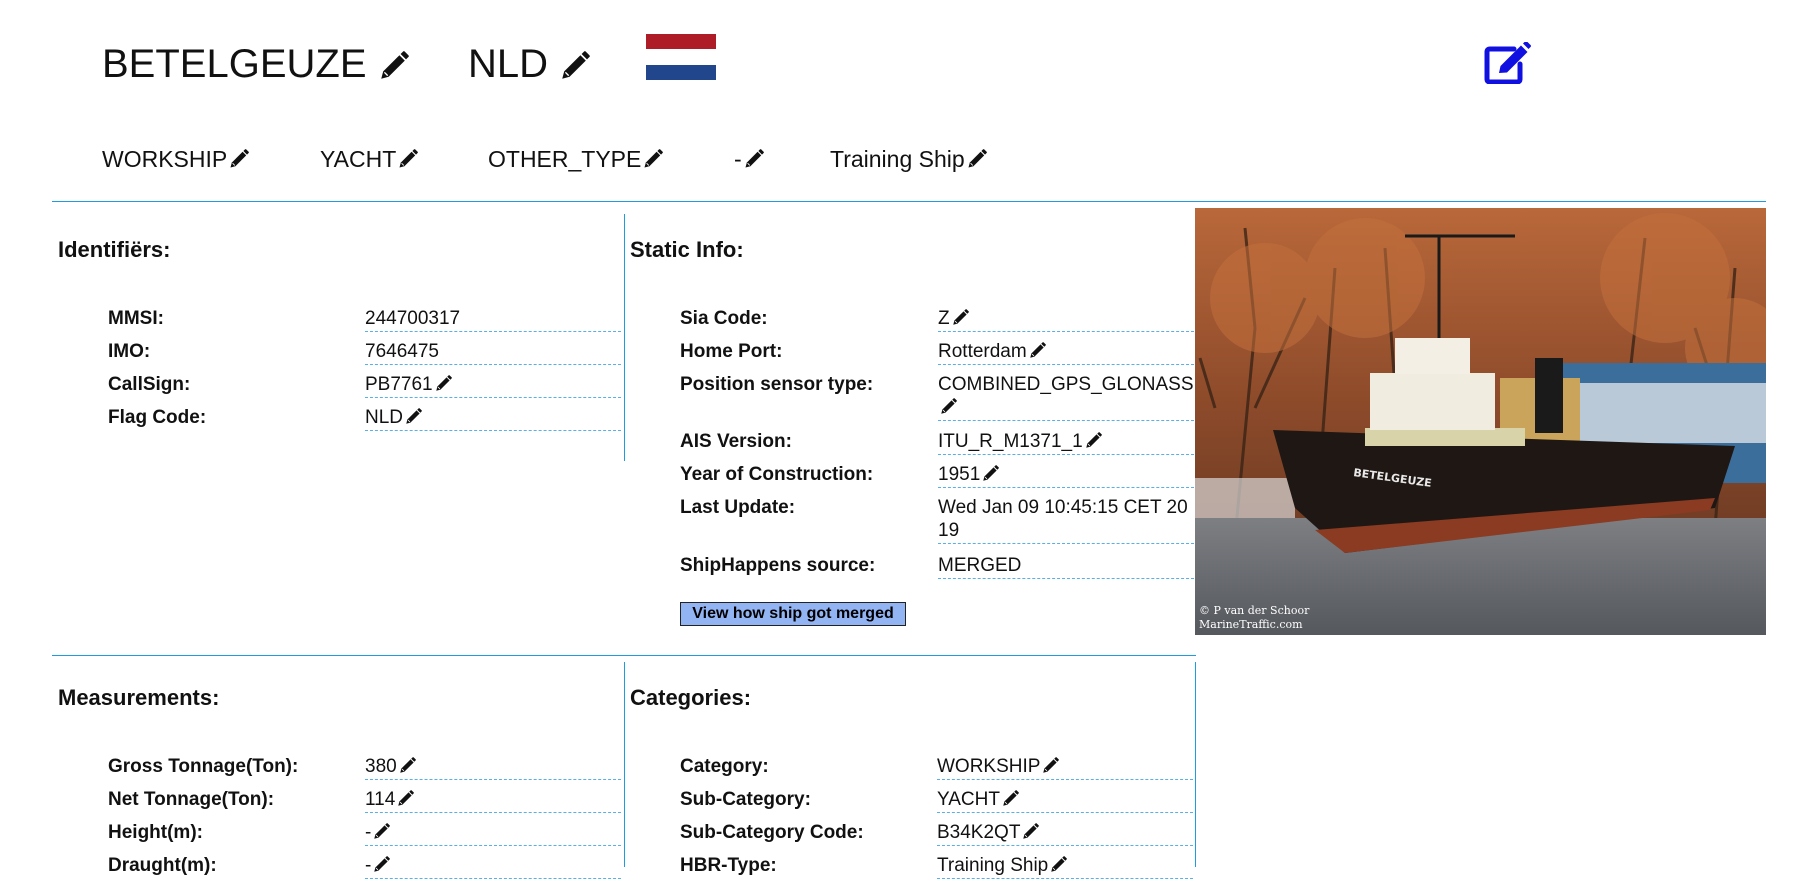  Describe the element at coordinates (909, 201) in the screenshot. I see `header-divider` at that location.